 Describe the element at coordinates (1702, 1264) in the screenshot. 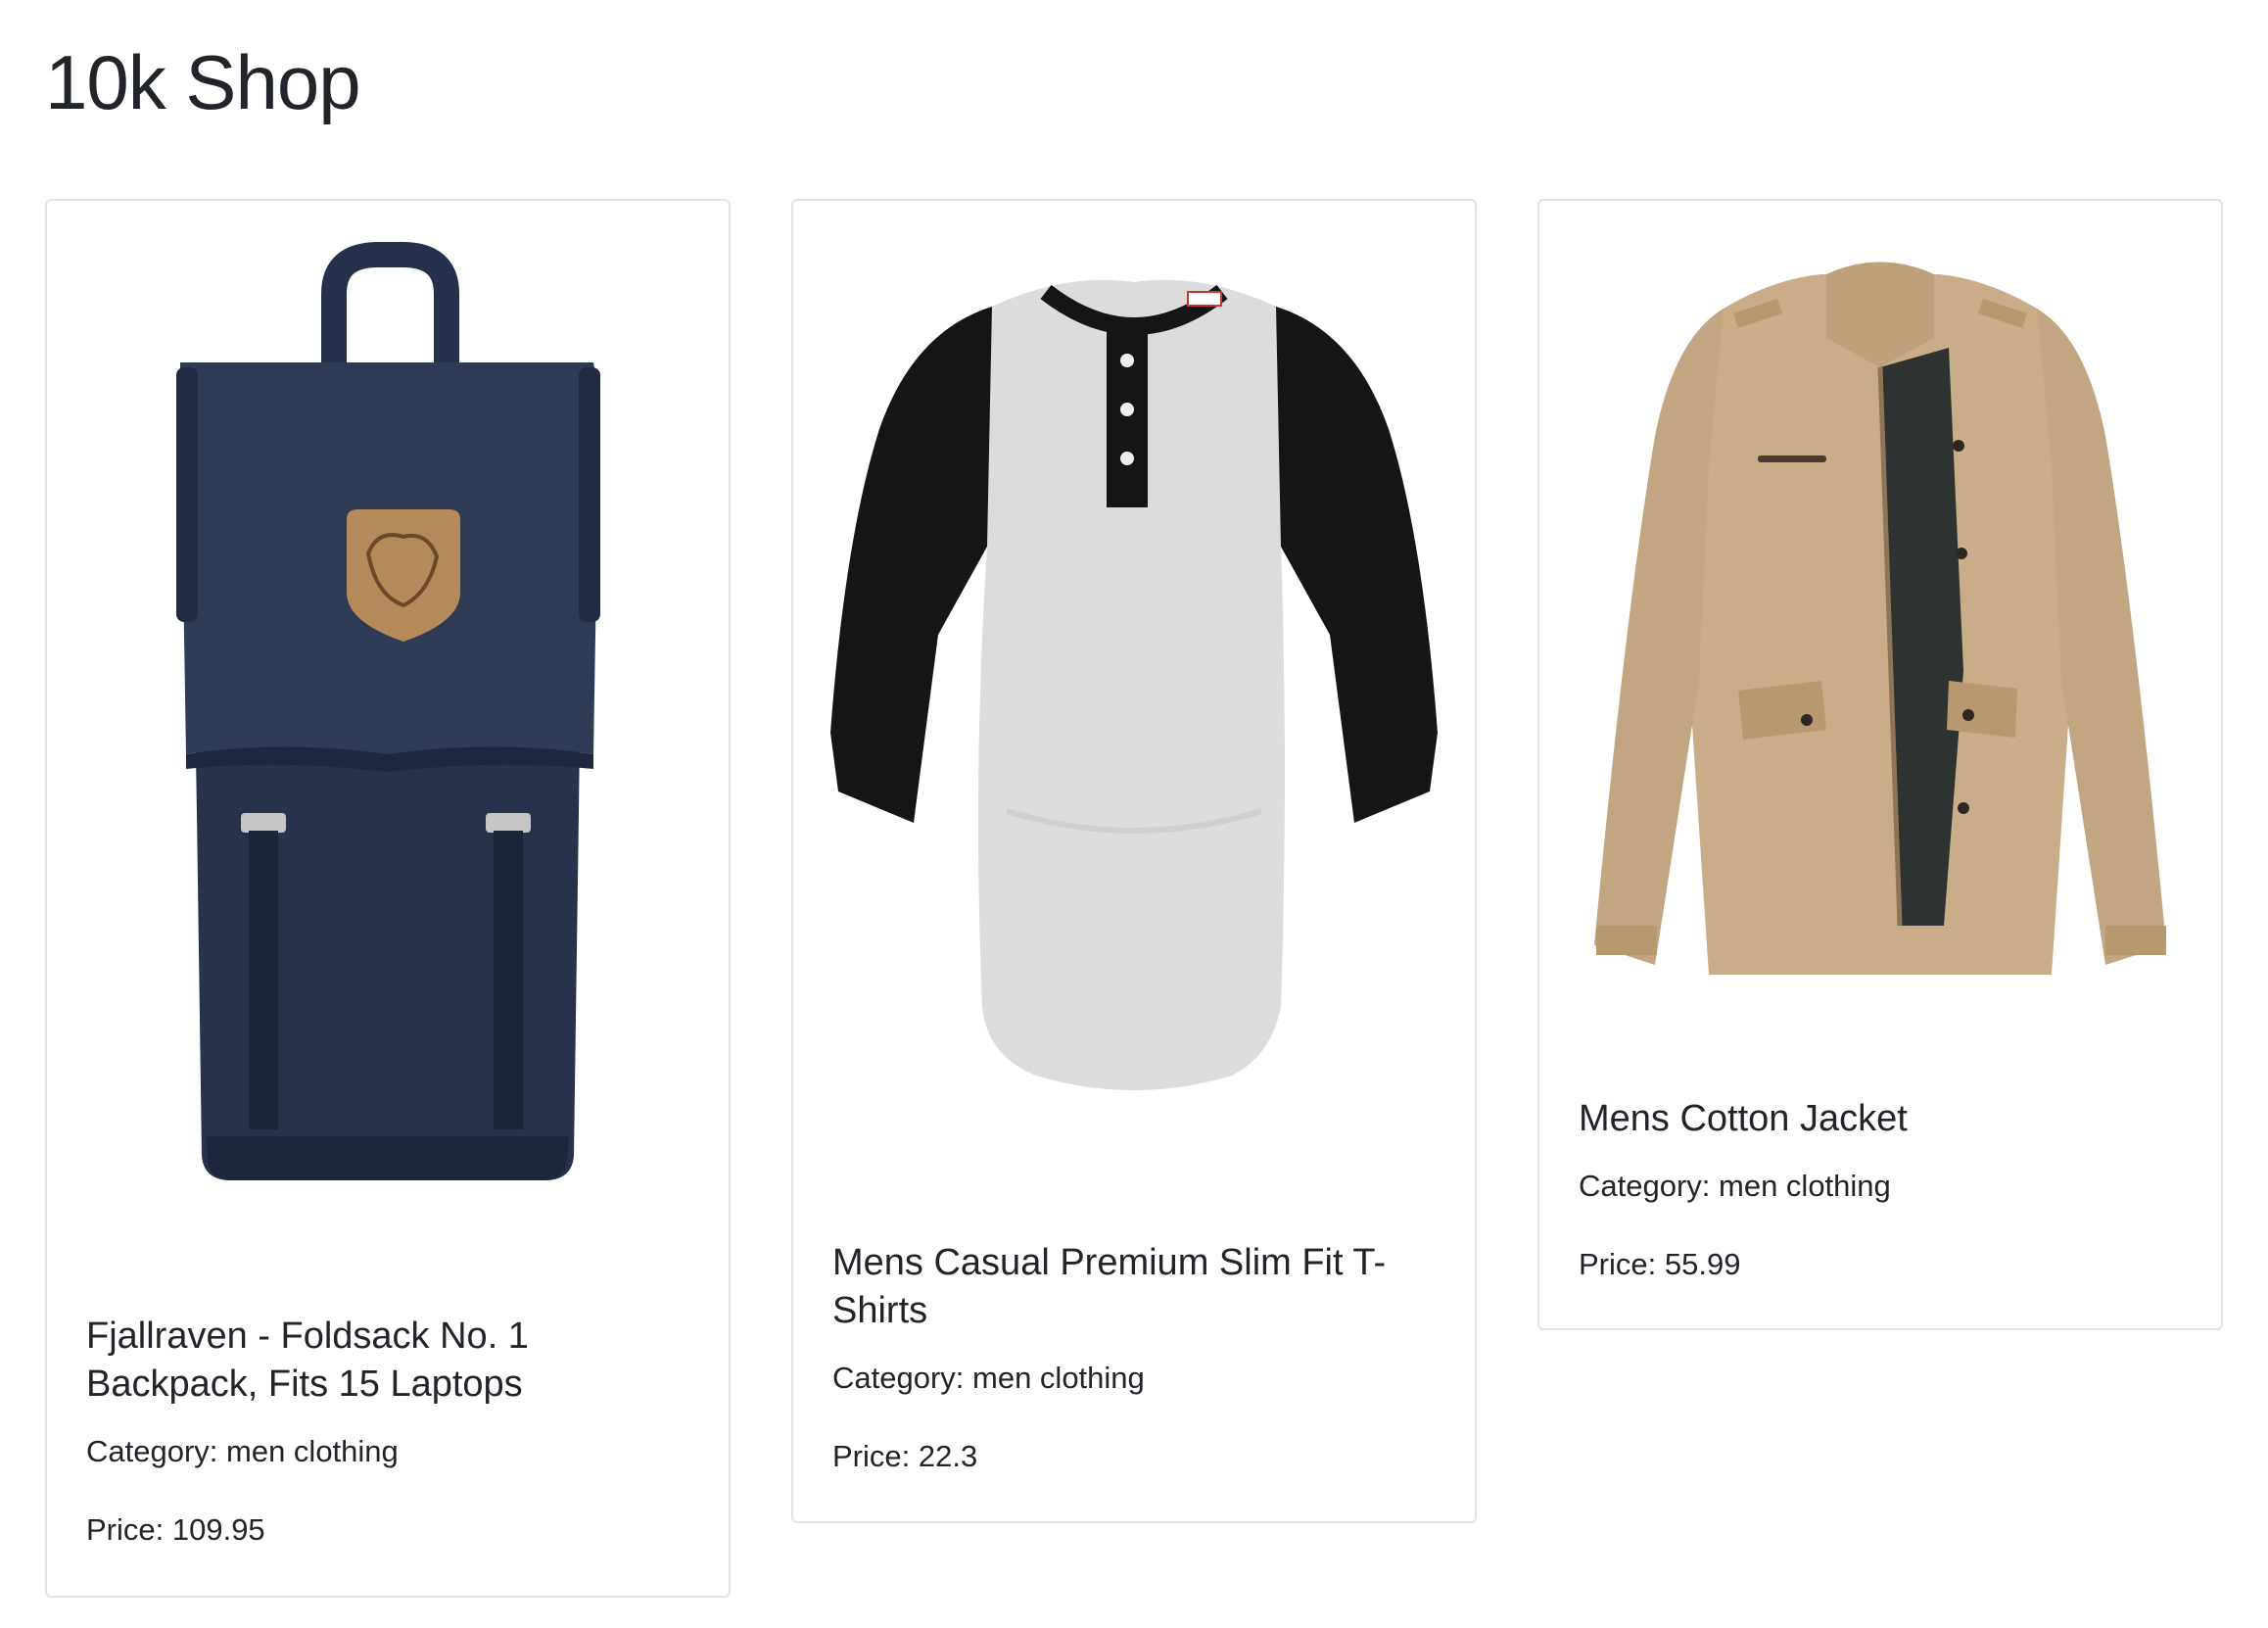

I see `price-value: 55.99` at that location.